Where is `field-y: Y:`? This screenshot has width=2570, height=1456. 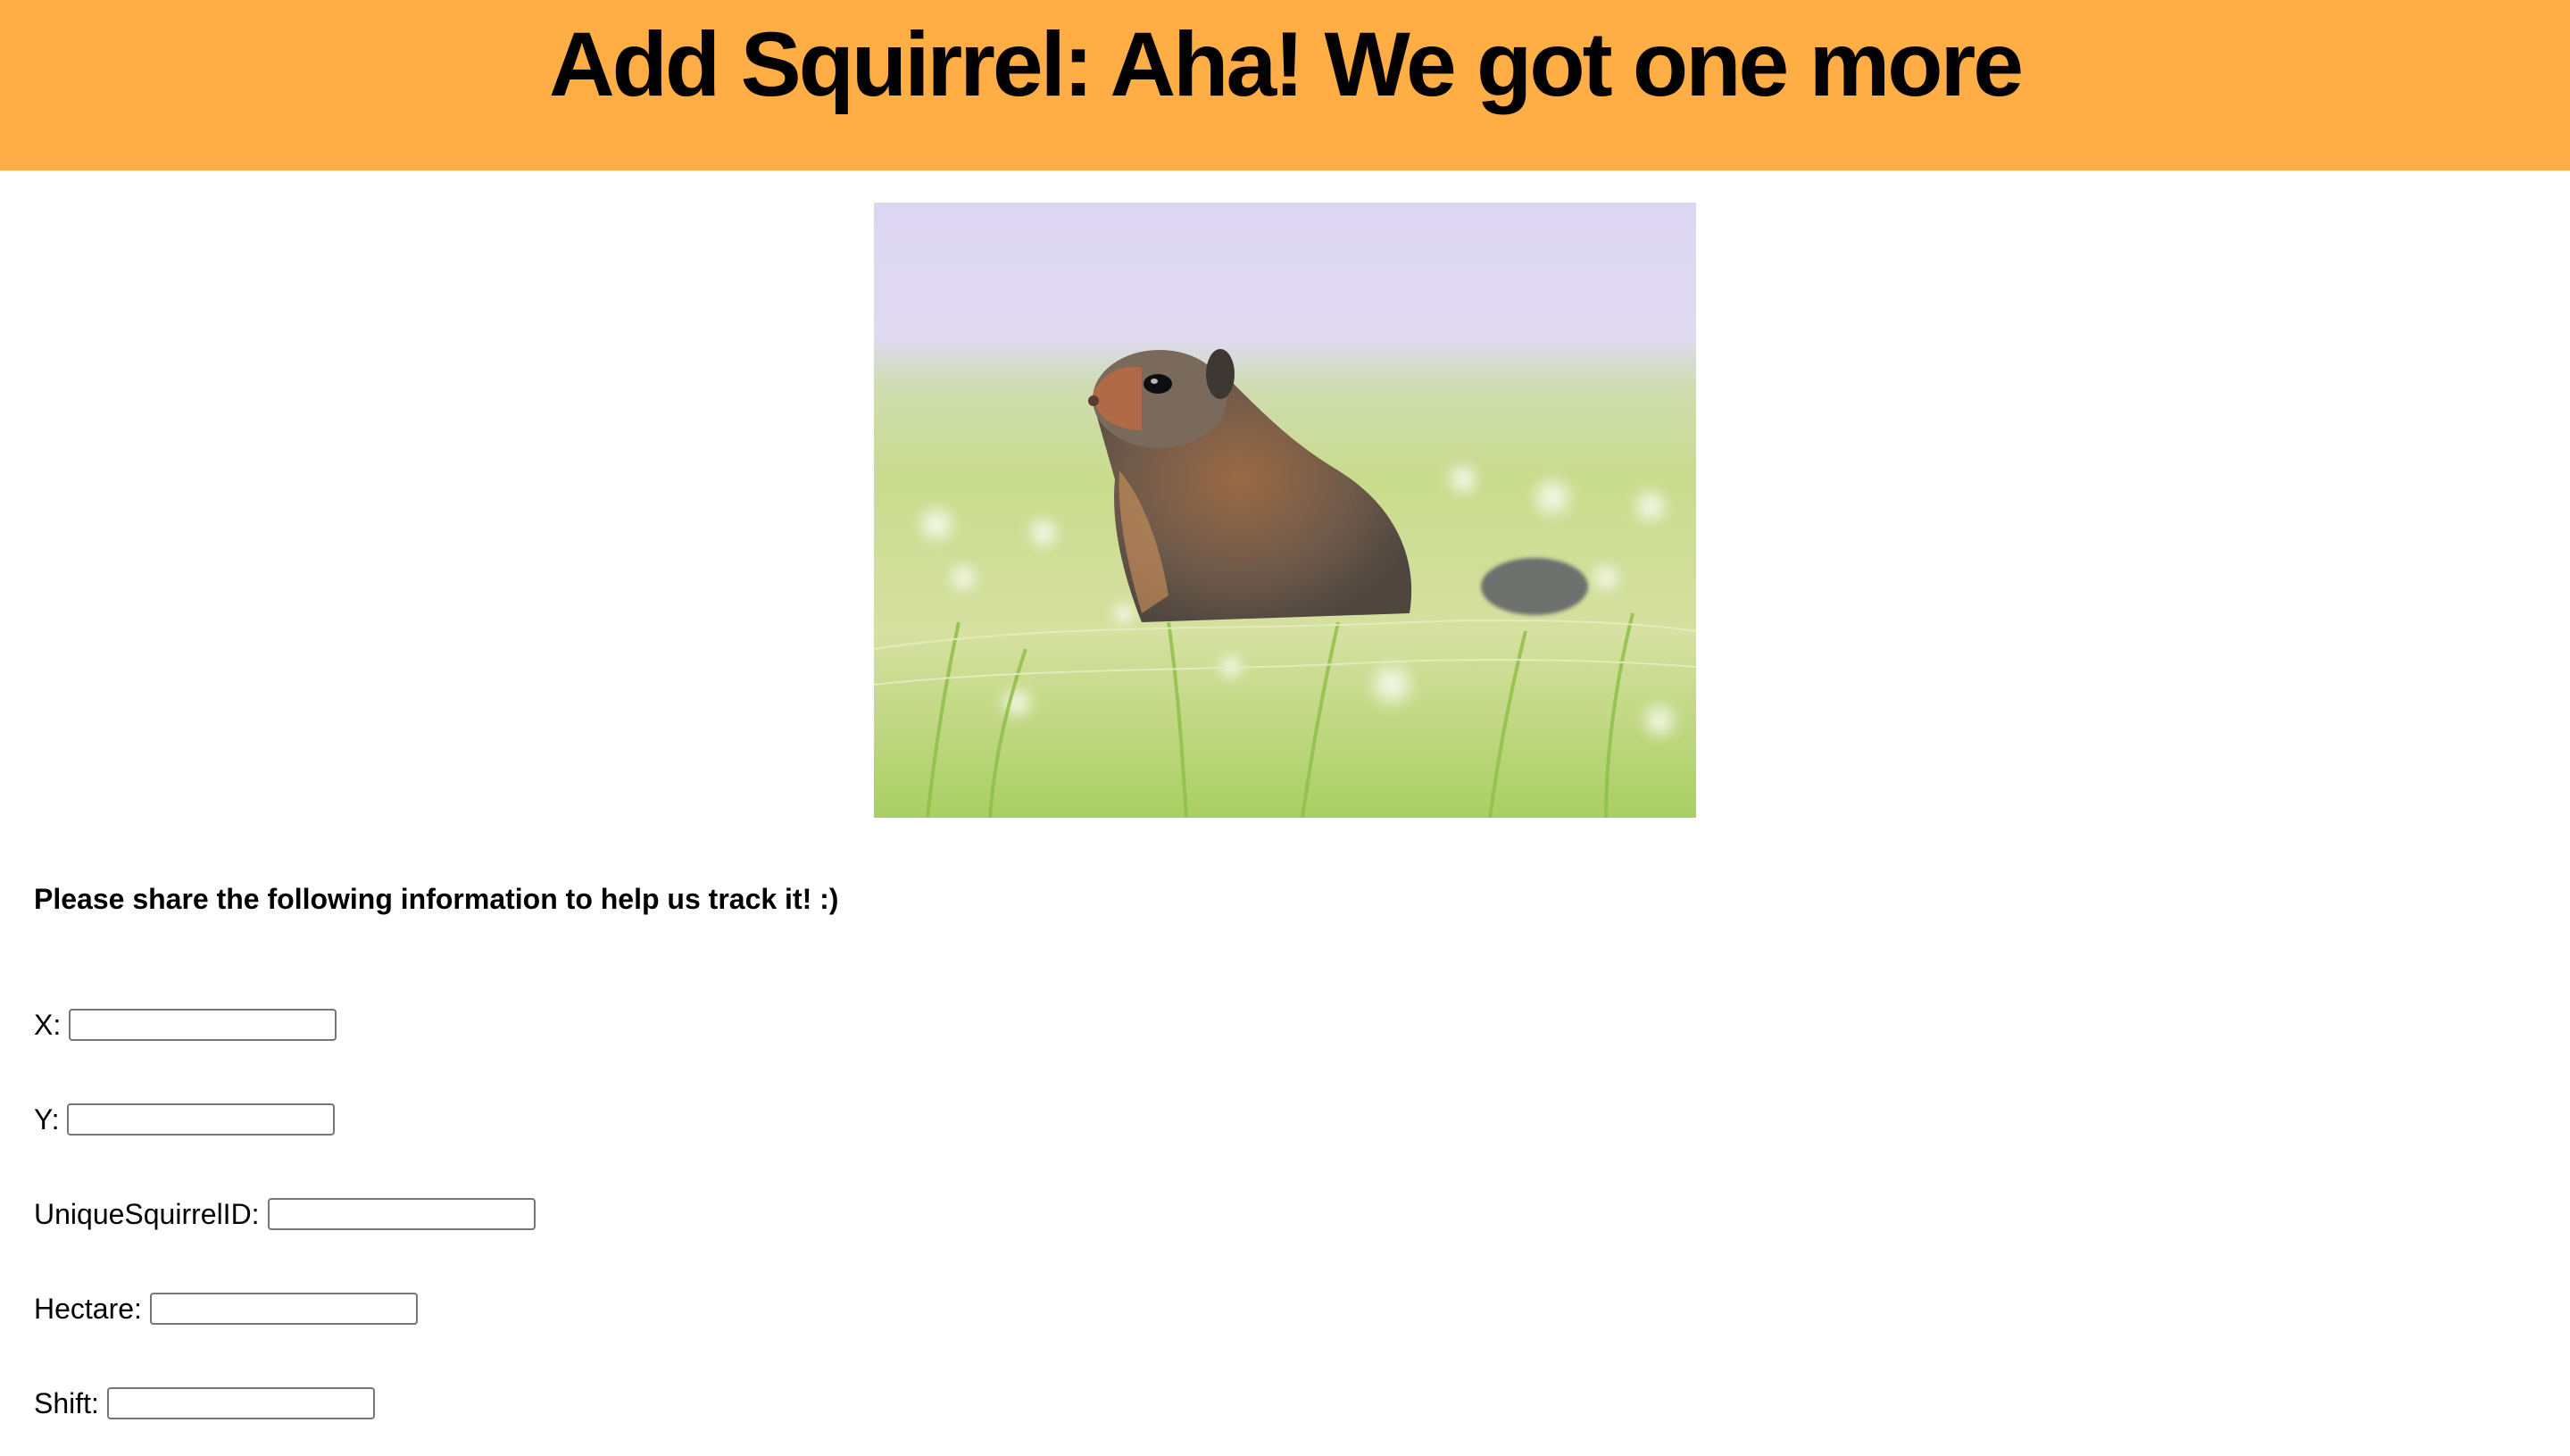 field-y: Y: is located at coordinates (185, 1120).